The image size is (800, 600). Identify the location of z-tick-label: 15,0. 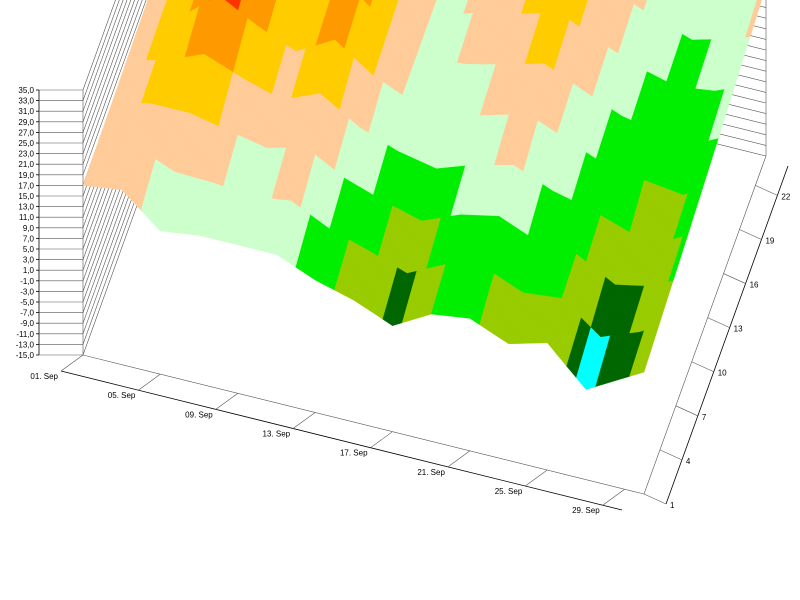
(26, 196).